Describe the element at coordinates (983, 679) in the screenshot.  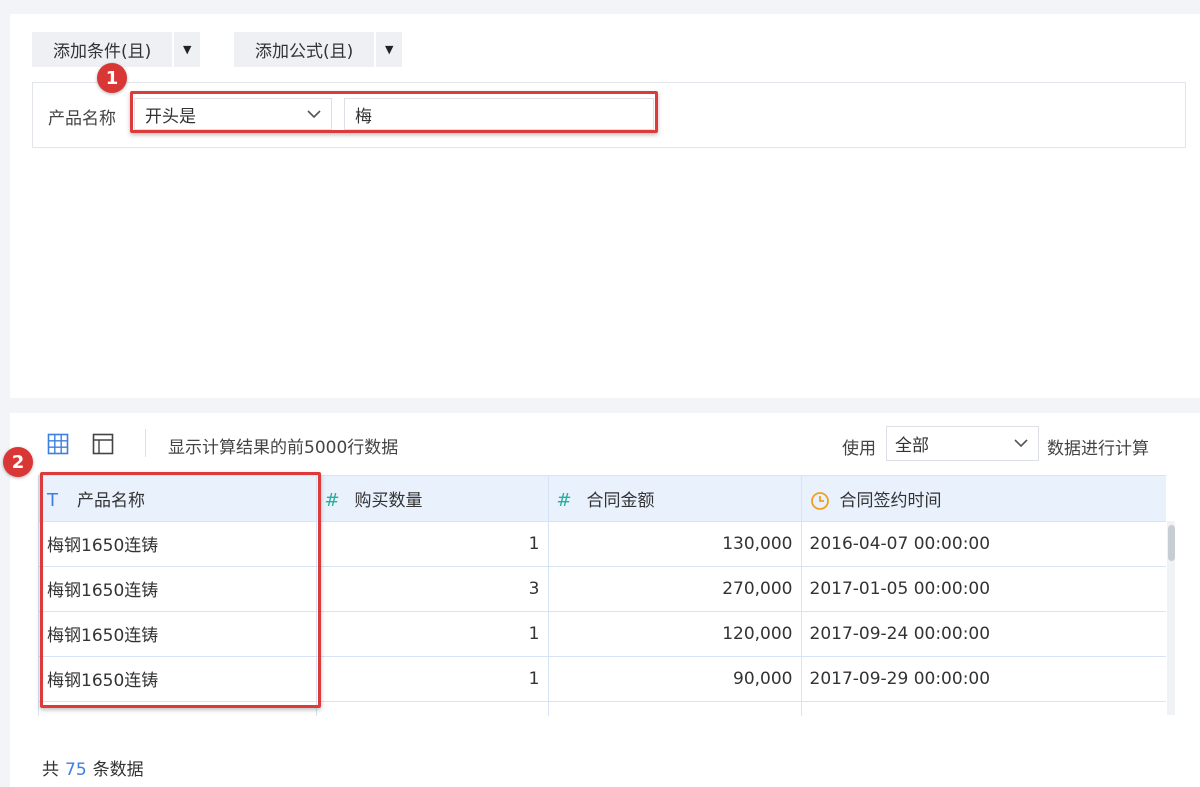
I see `table-cell: 2017-09-29 00:00:00` at that location.